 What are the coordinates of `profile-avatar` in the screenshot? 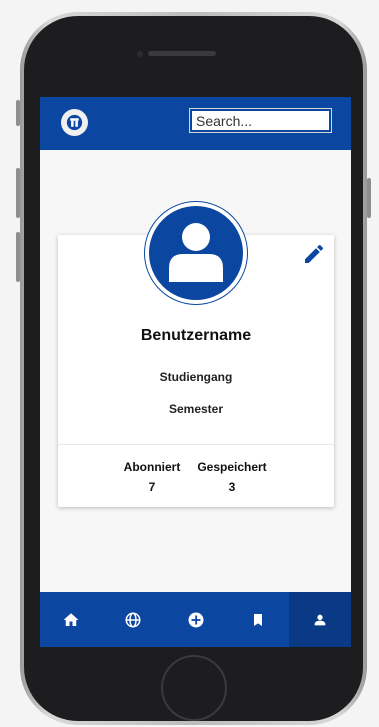 It's located at (196, 253).